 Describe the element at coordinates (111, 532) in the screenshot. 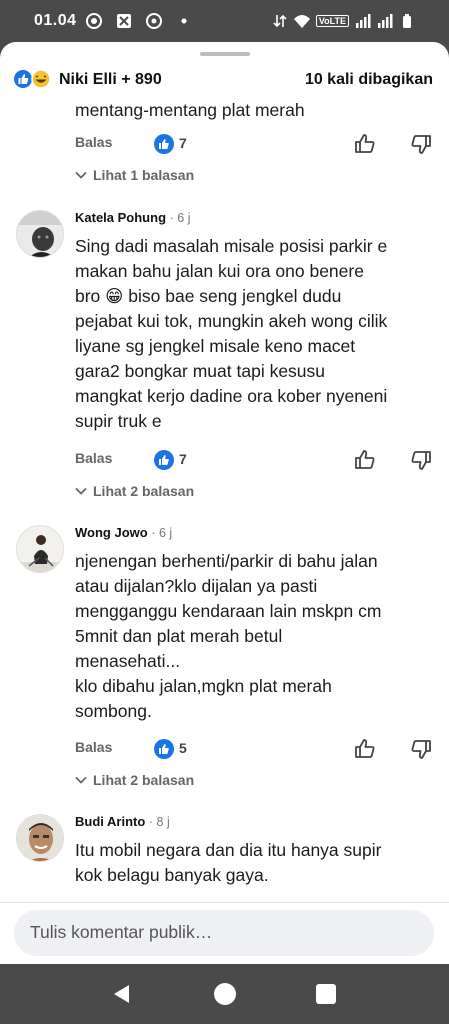

I see `author-name: Wong Jowo` at that location.